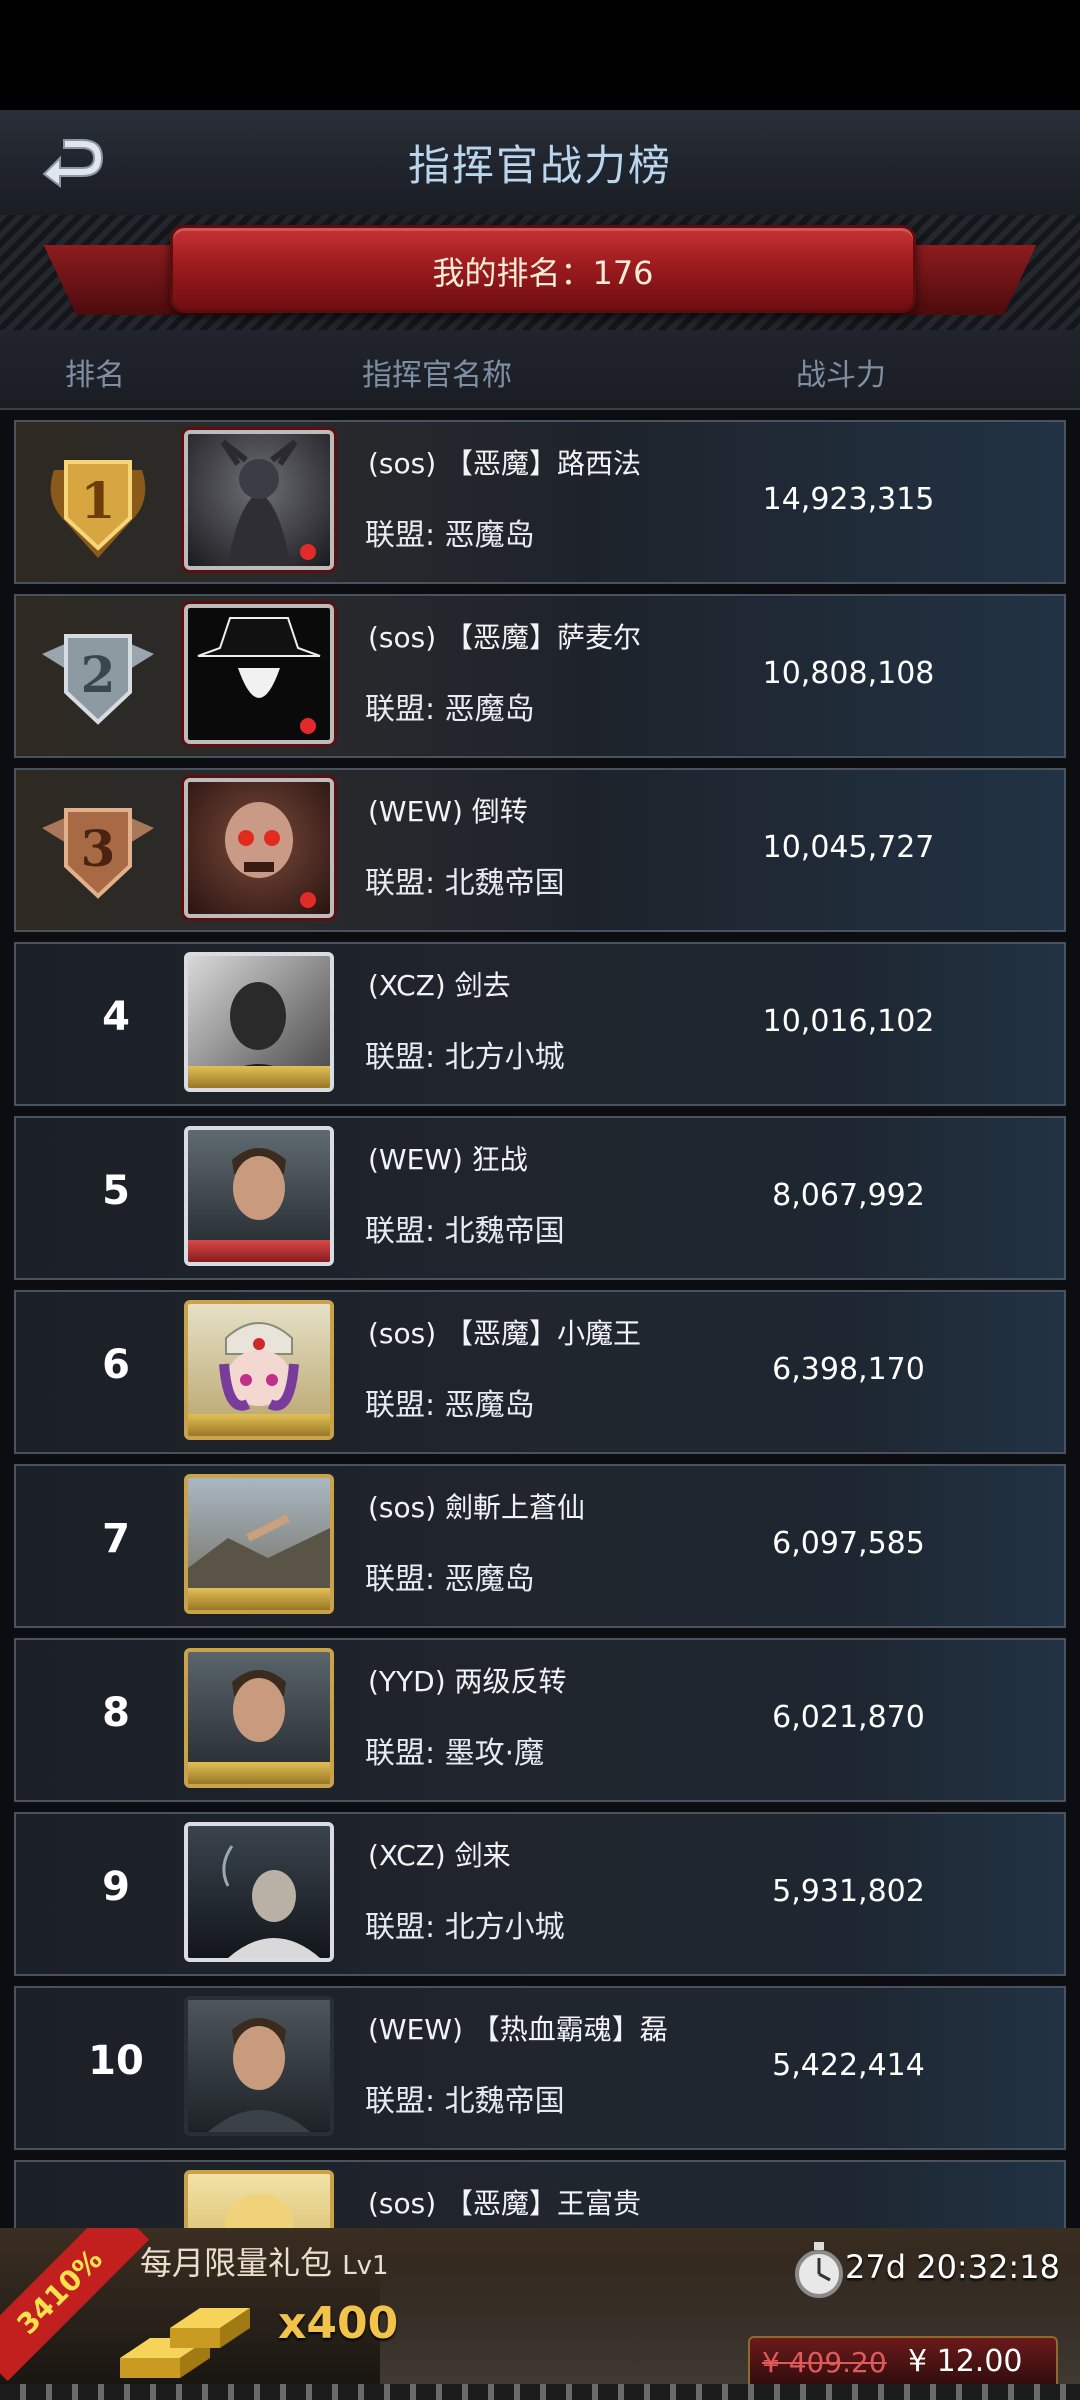 The width and height of the screenshot is (1080, 2400). What do you see at coordinates (848, 1891) in the screenshot?
I see `power-value: 5,931,802` at bounding box center [848, 1891].